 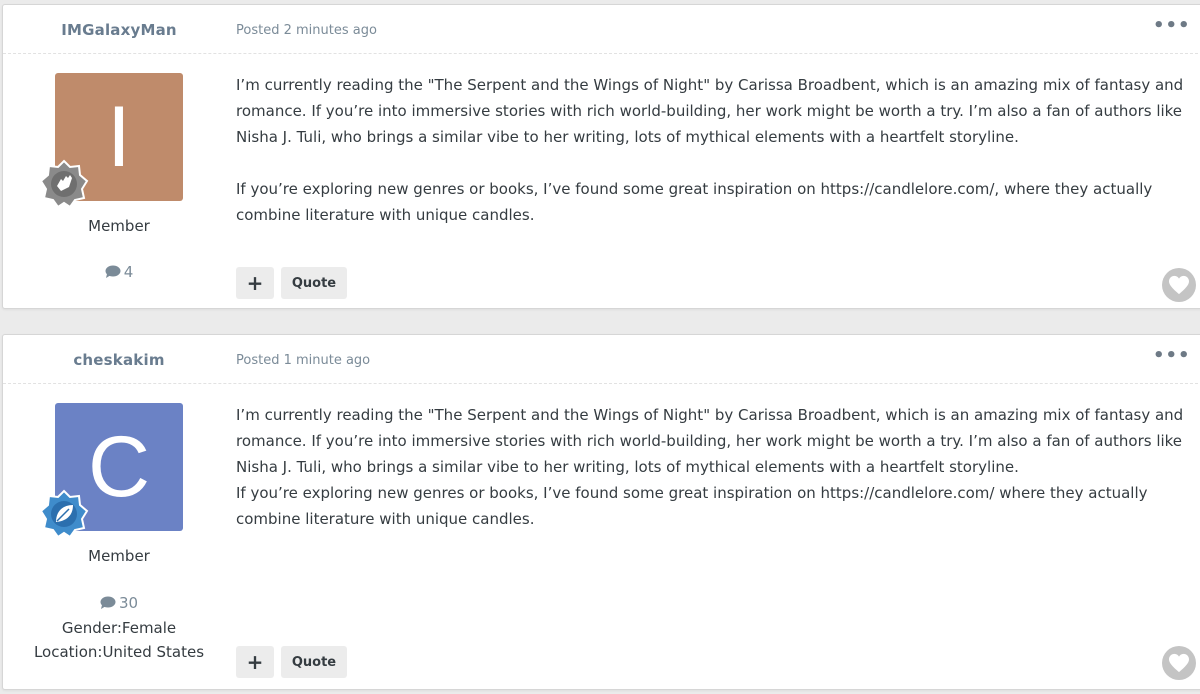 I want to click on post-count-value: 4, so click(x=128, y=272).